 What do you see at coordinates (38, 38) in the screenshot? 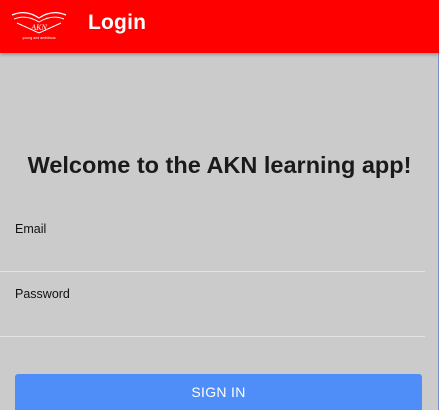
I see `logo-tagline: young and ambitious` at bounding box center [38, 38].